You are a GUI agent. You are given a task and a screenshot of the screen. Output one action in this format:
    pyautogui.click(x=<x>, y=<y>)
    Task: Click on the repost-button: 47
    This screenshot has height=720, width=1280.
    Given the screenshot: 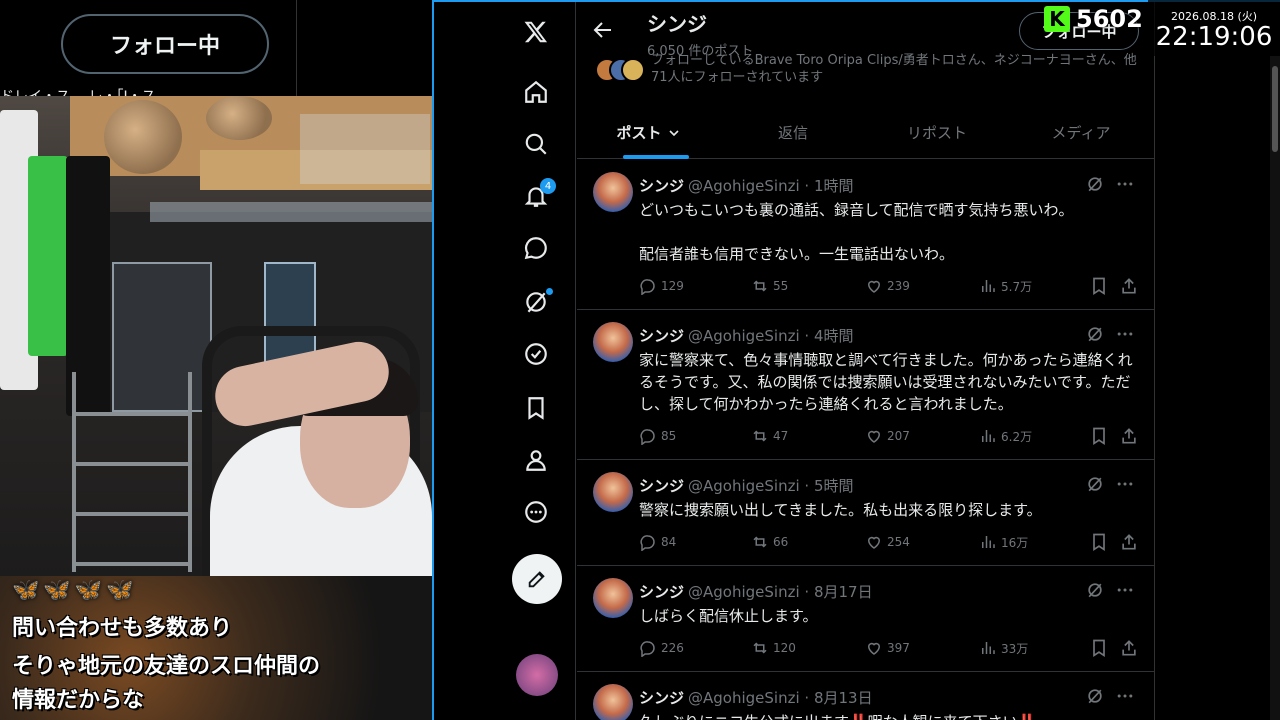 What is the action you would take?
    pyautogui.click(x=769, y=436)
    